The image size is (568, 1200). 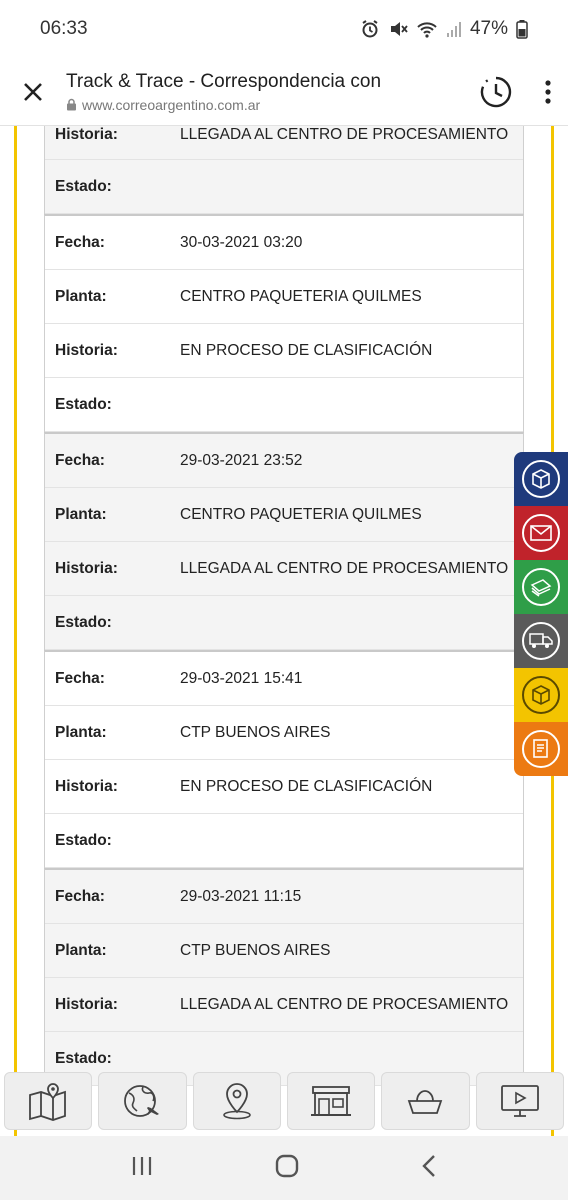 I want to click on globe-plane-icon, so click(x=142, y=1101).